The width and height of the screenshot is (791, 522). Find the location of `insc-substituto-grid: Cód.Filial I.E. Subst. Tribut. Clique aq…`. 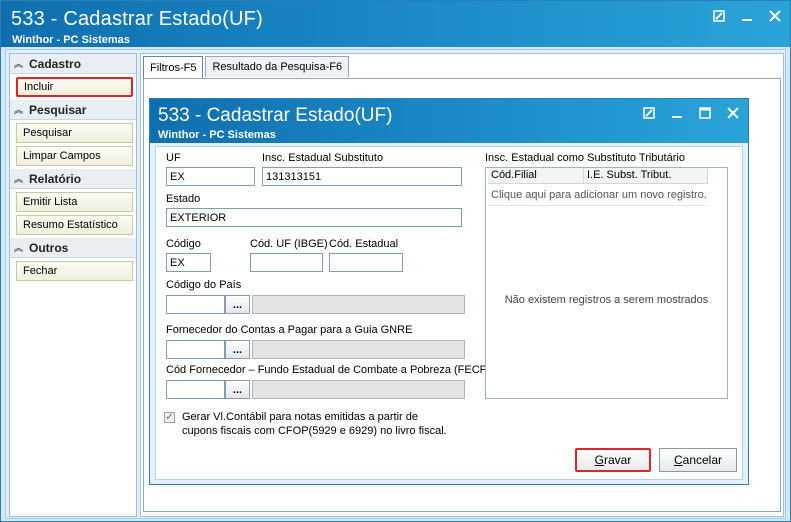

insc-substituto-grid: Cód.Filial I.E. Subst. Tribut. Clique aq… is located at coordinates (606, 283).